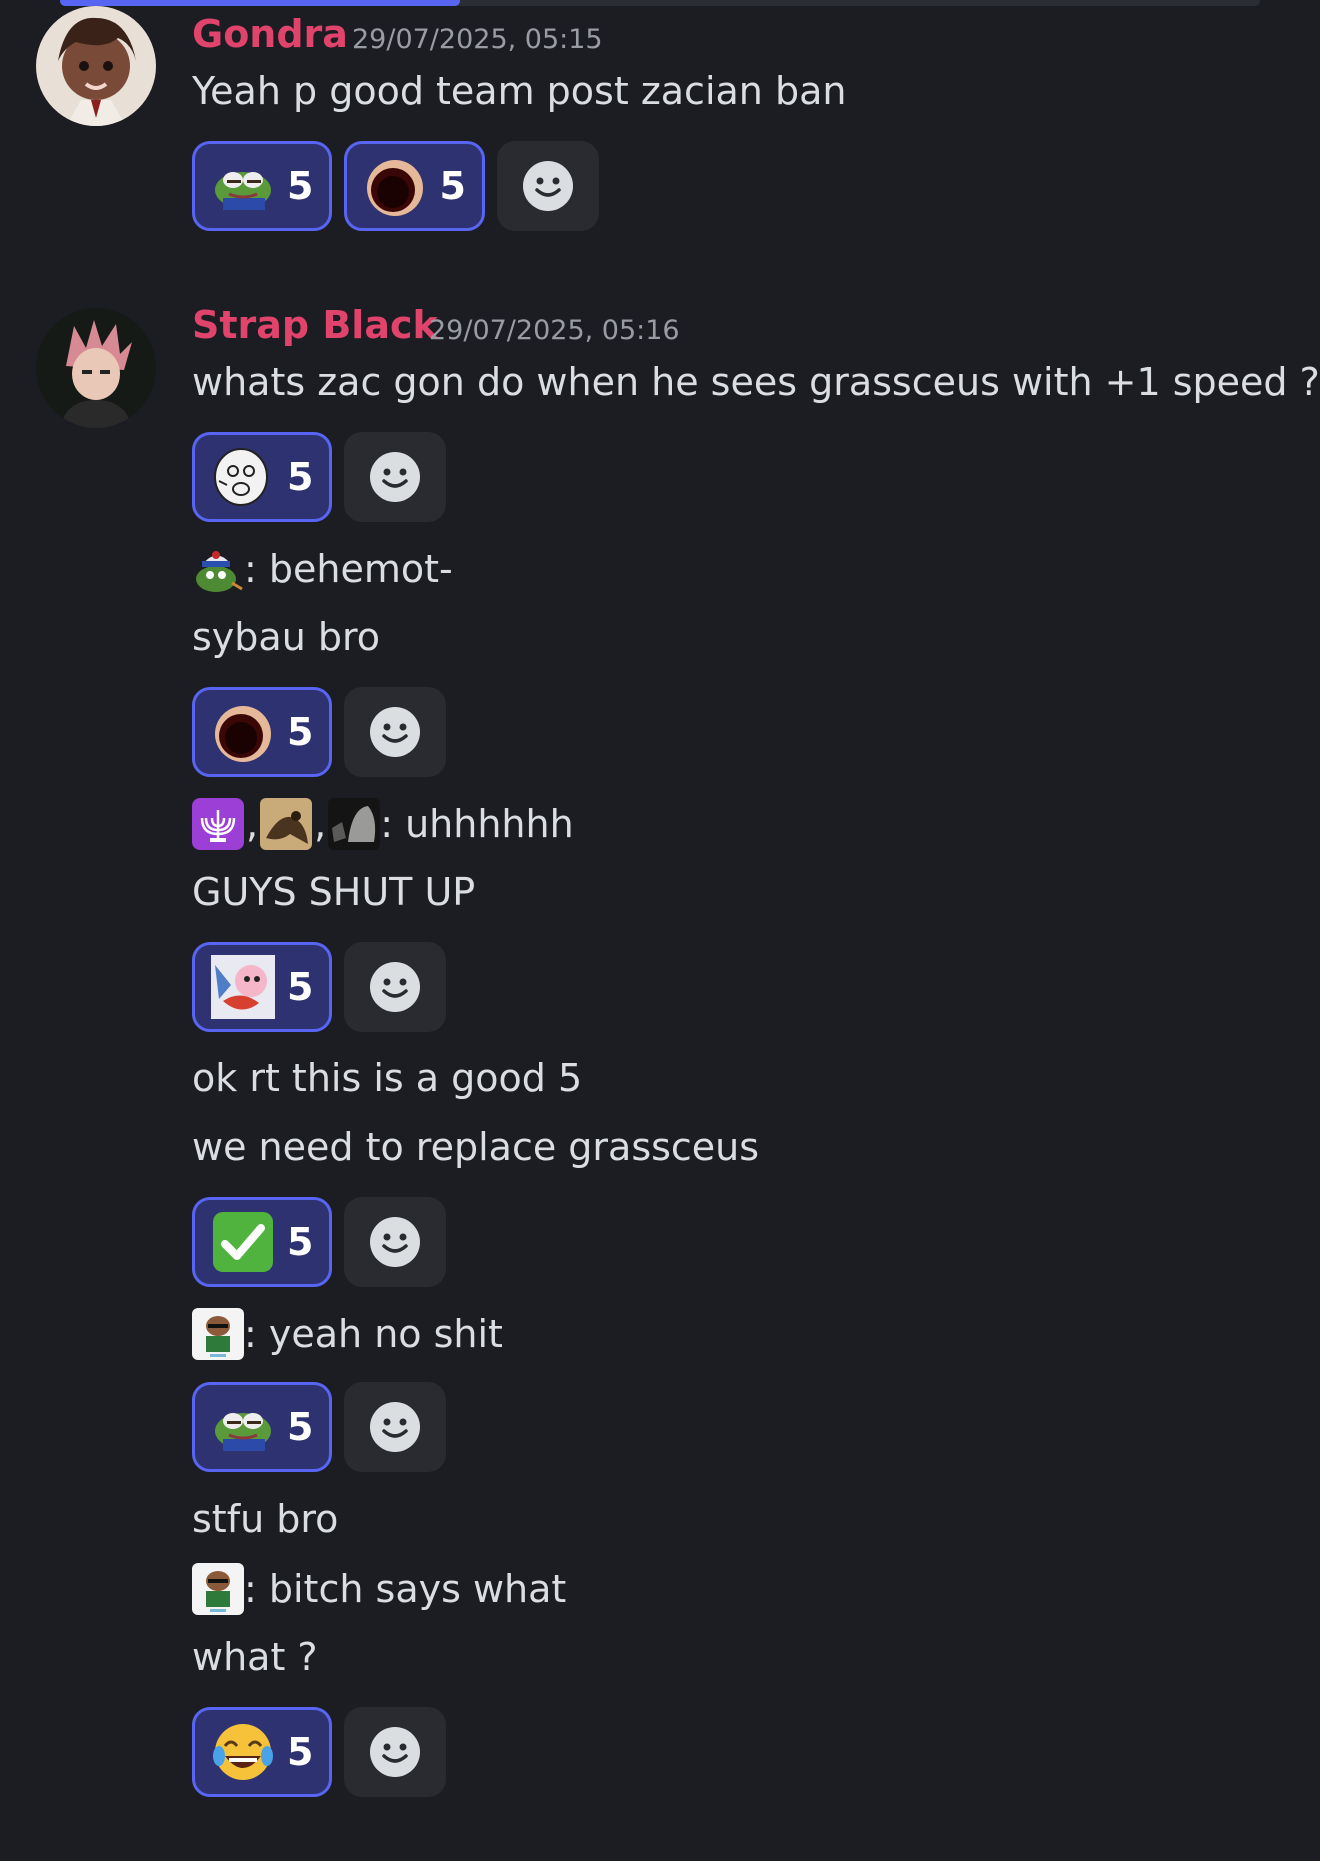 This screenshot has width=1320, height=1861. Describe the element at coordinates (660, 3) in the screenshot. I see `scroll-progress-bar` at that location.